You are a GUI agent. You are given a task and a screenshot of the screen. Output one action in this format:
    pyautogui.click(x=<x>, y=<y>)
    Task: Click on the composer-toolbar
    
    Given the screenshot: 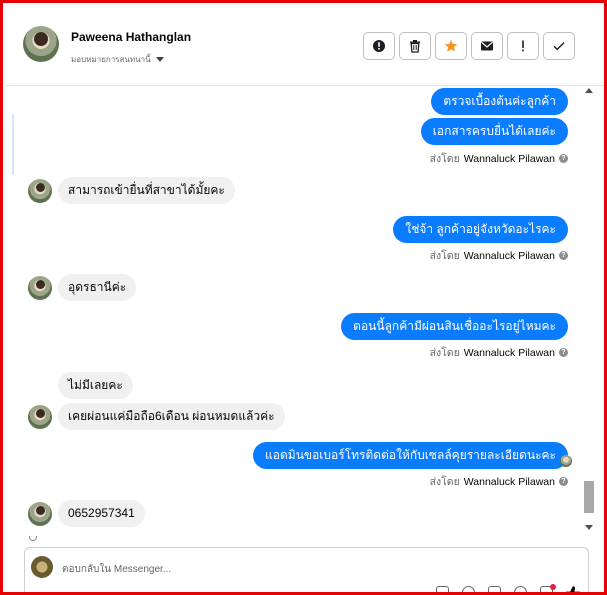 What is the action you would take?
    pyautogui.click(x=508, y=589)
    